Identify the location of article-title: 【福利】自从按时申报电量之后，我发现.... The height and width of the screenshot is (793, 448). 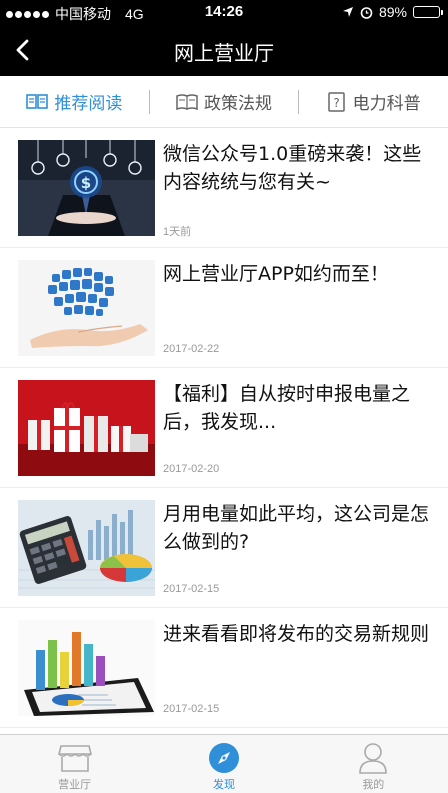
(287, 408).